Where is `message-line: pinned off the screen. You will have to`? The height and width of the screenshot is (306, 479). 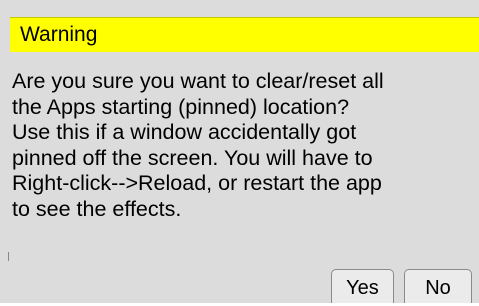 message-line: pinned off the screen. You will have to is located at coordinates (192, 157).